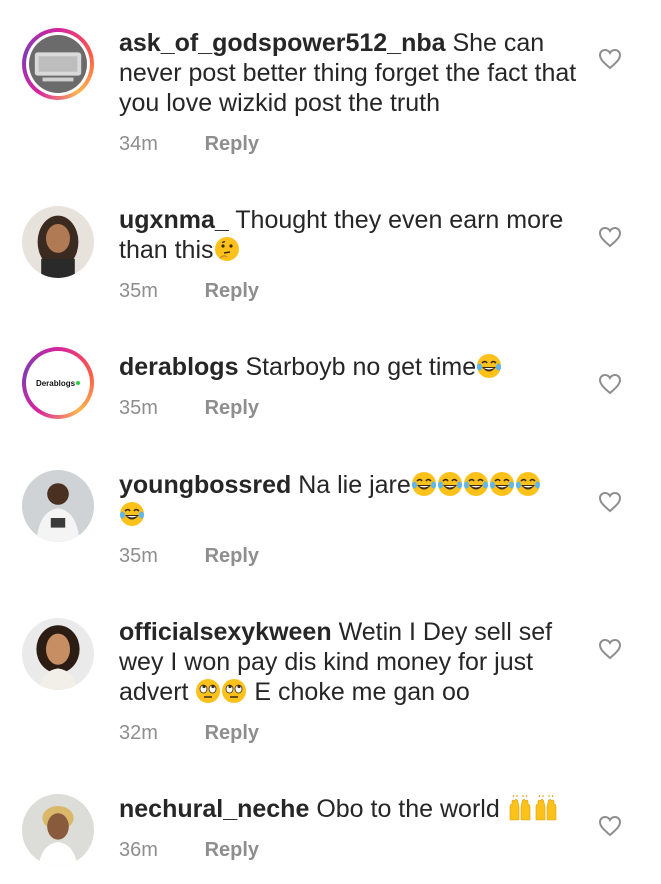  Describe the element at coordinates (138, 733) in the screenshot. I see `comment-timestamp: 32m` at that location.